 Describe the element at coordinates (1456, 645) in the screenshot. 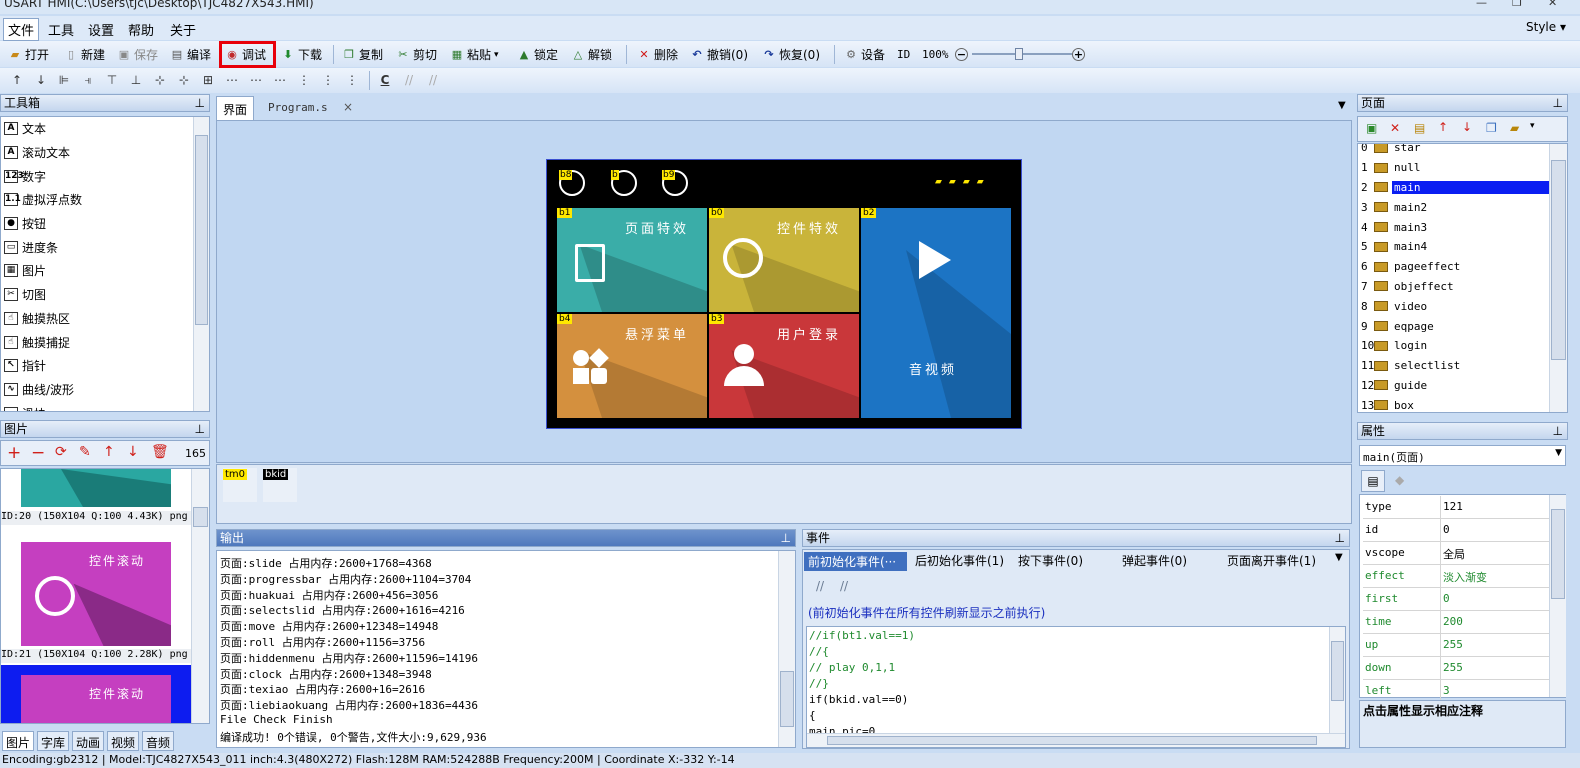

I see `property-row: up 255` at that location.